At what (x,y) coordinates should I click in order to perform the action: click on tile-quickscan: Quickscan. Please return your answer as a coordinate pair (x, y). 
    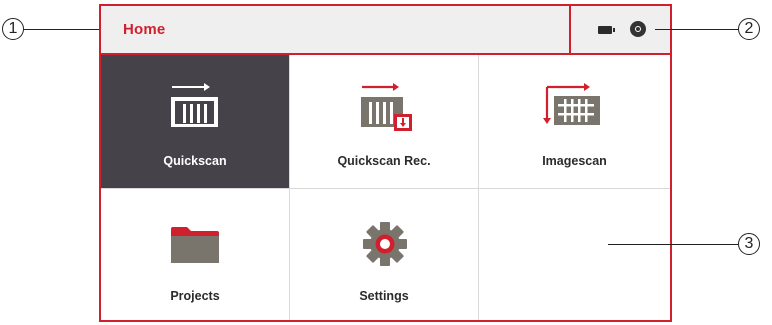
    Looking at the image, I should click on (195, 122).